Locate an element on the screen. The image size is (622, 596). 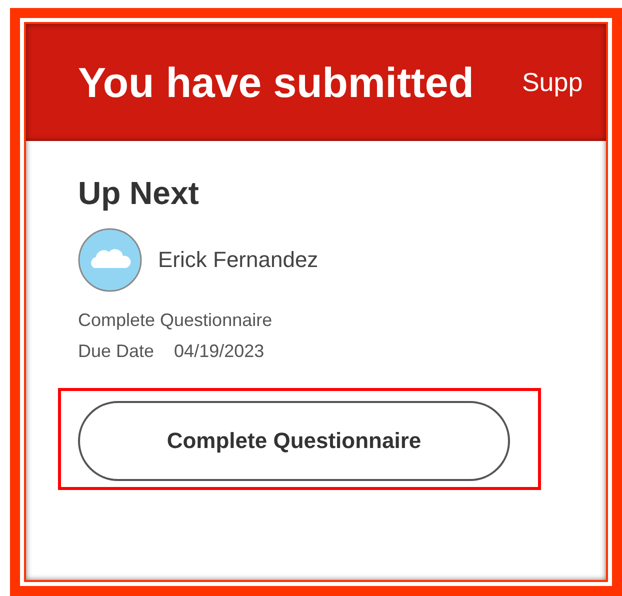
cloud-avatar-icon is located at coordinates (110, 260).